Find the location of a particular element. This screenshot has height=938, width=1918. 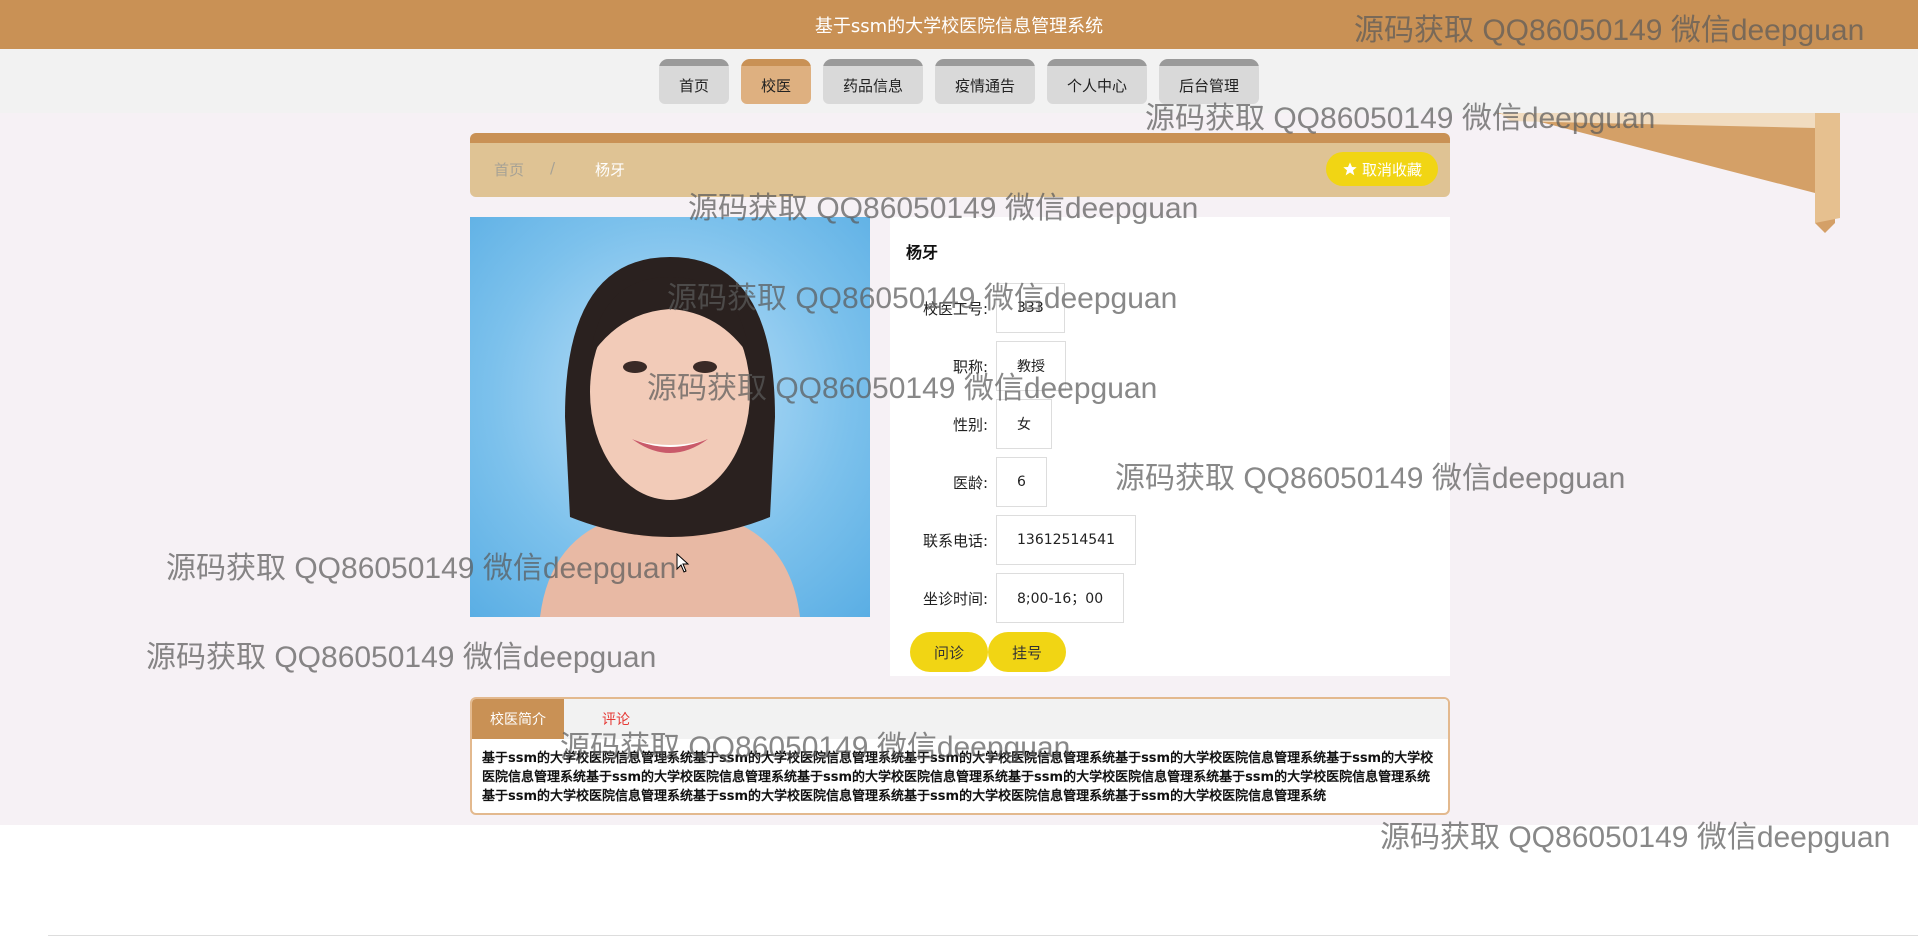

field-hours: 坐诊时间: 8;00-16；00 is located at coordinates (1007, 598).